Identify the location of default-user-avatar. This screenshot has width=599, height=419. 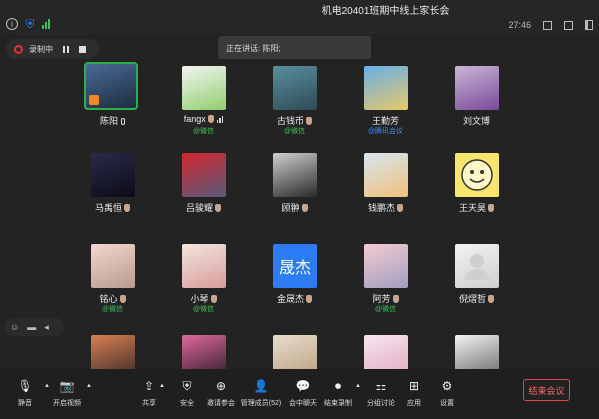
(477, 266).